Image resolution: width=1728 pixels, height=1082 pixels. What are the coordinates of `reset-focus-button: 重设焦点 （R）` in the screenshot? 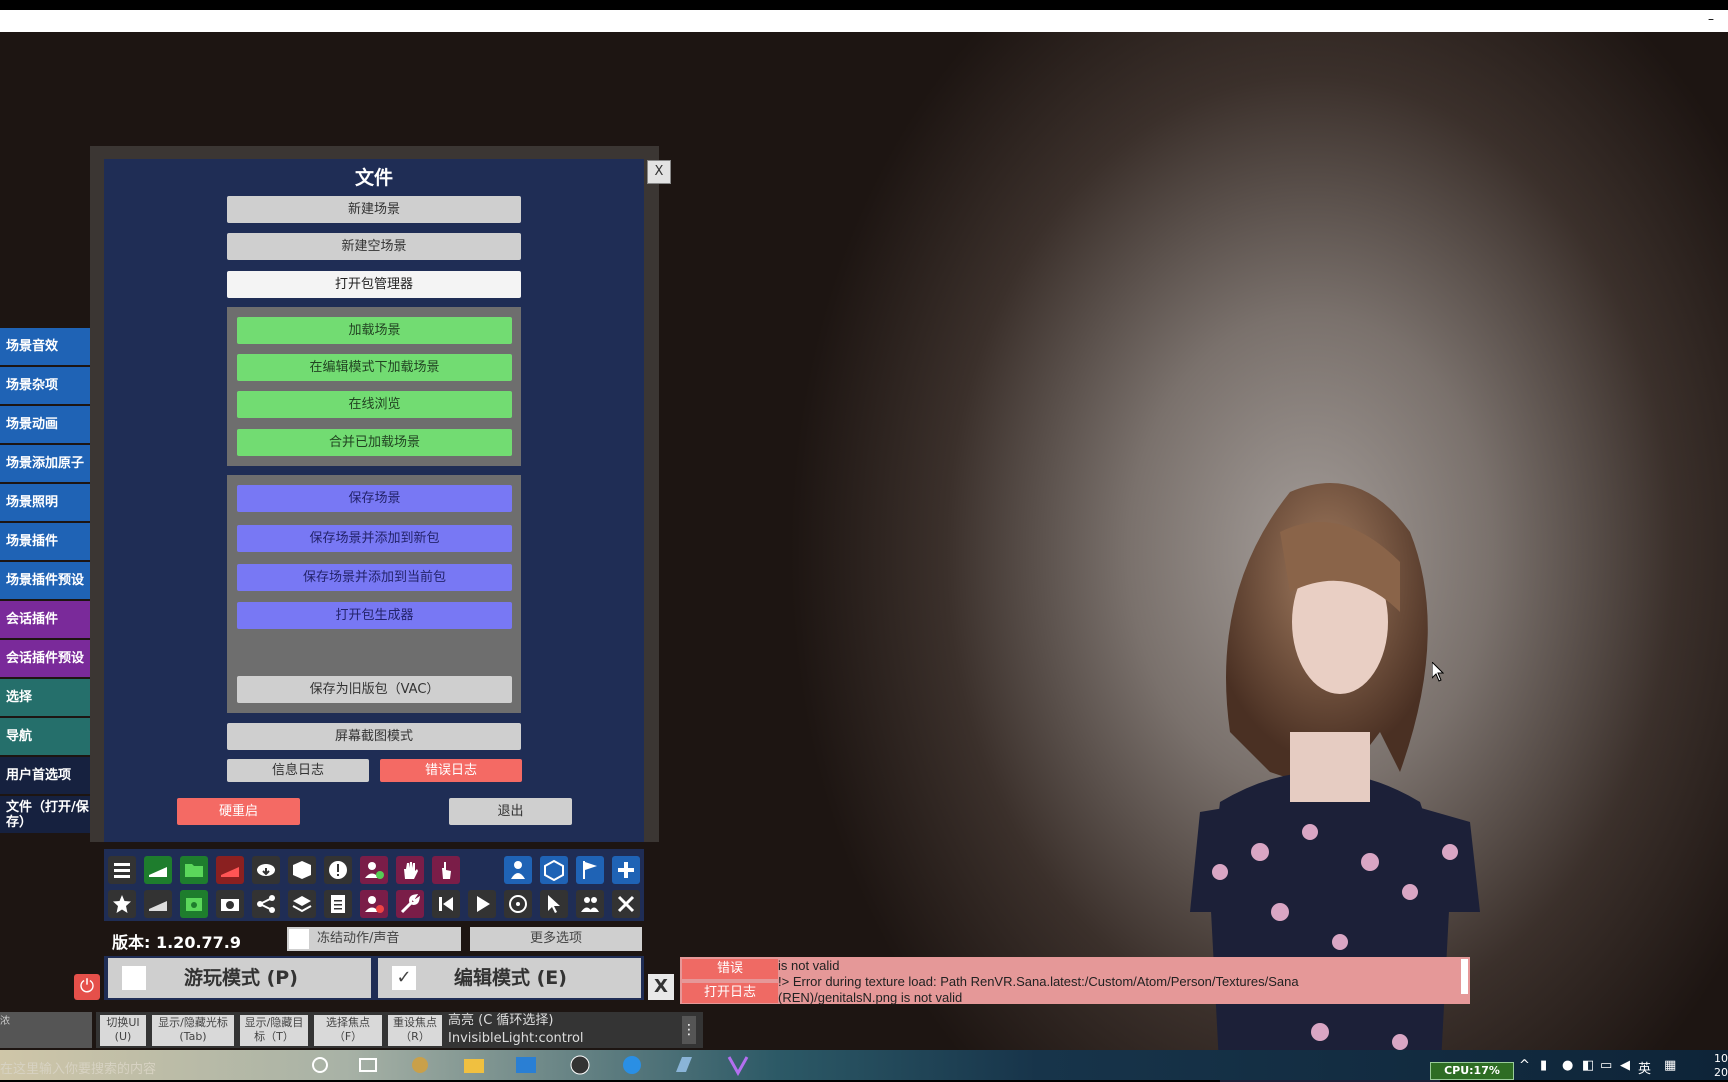 It's located at (415, 1030).